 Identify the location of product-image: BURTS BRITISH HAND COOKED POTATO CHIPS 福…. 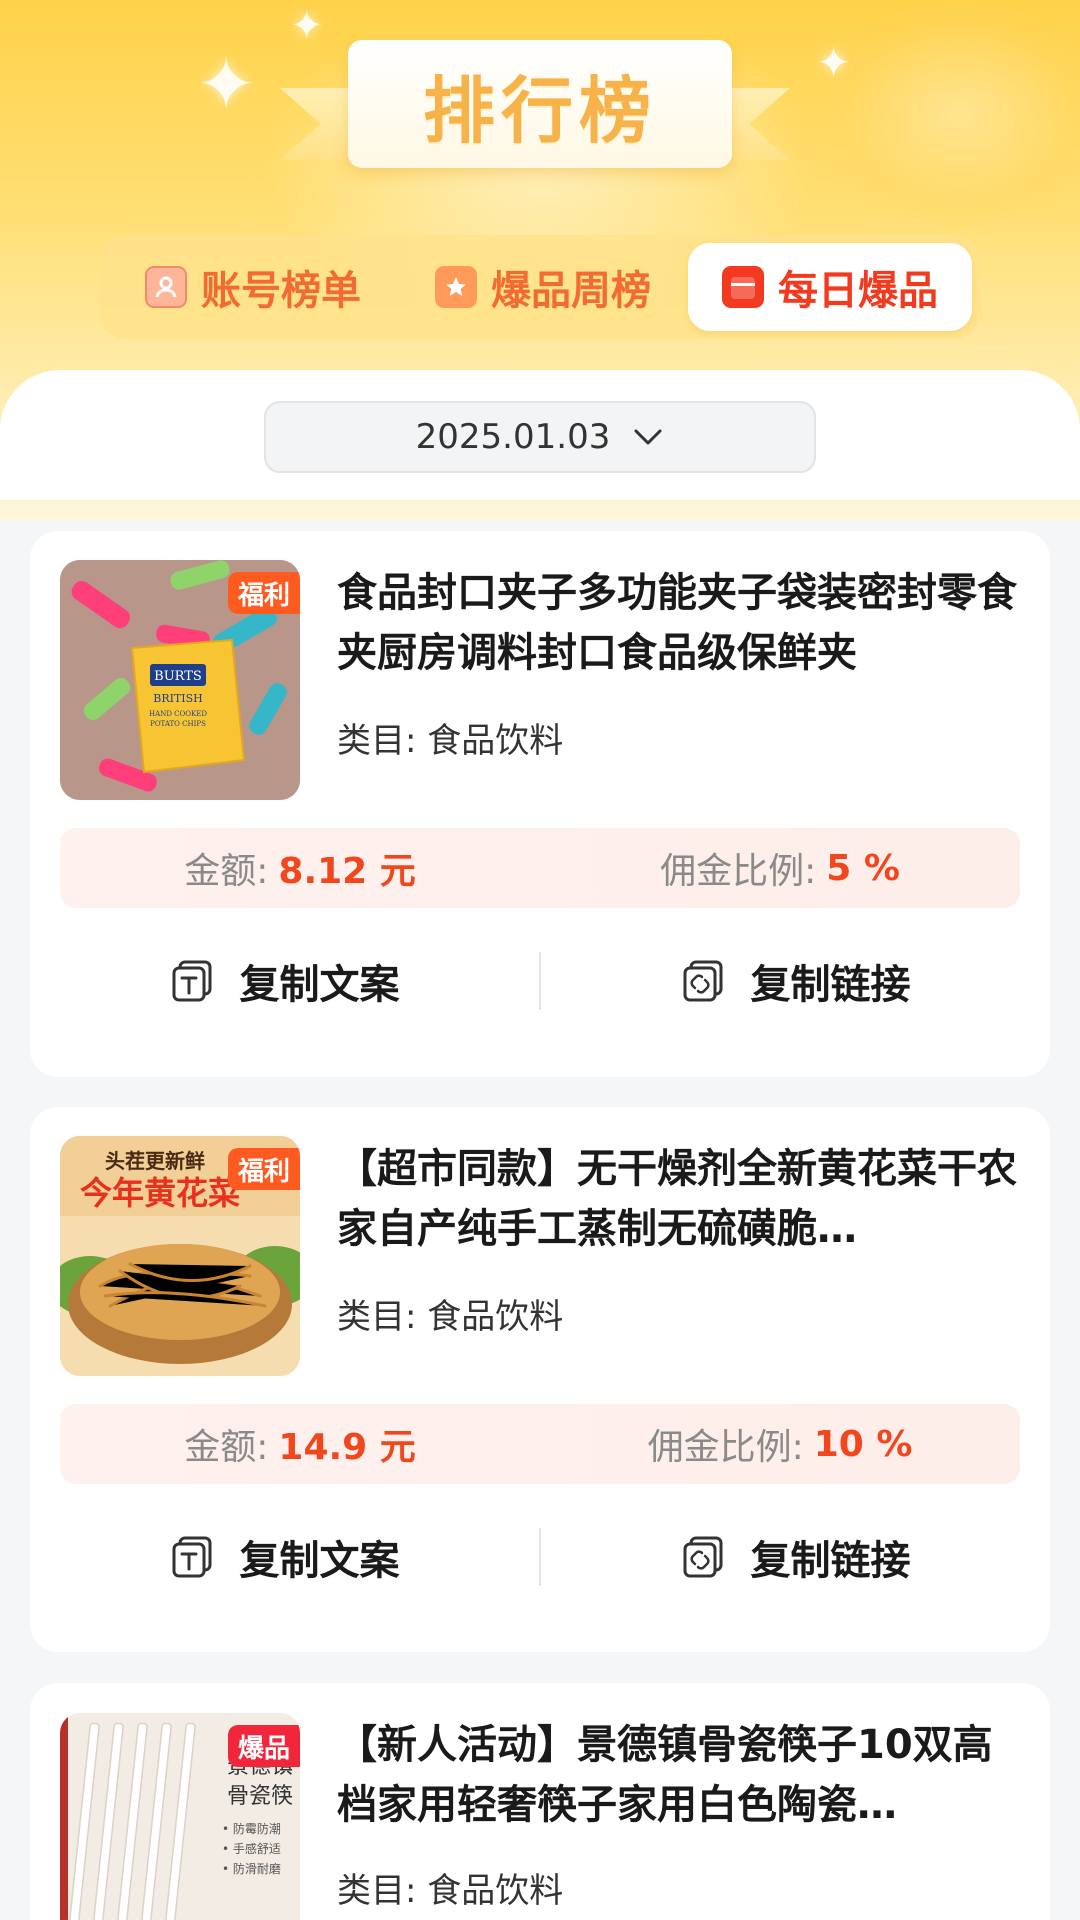
(180, 680).